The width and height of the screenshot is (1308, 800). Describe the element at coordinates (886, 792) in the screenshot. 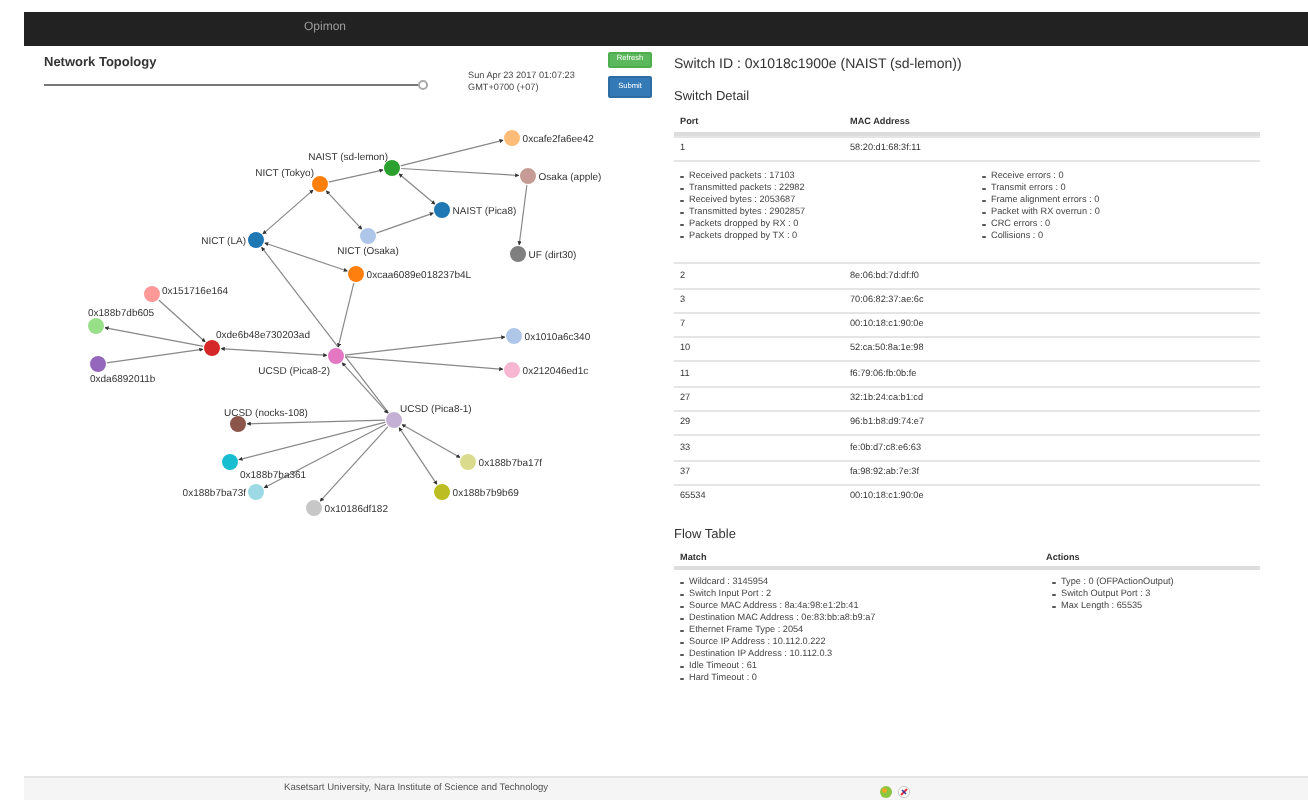

I see `globe-icon` at that location.